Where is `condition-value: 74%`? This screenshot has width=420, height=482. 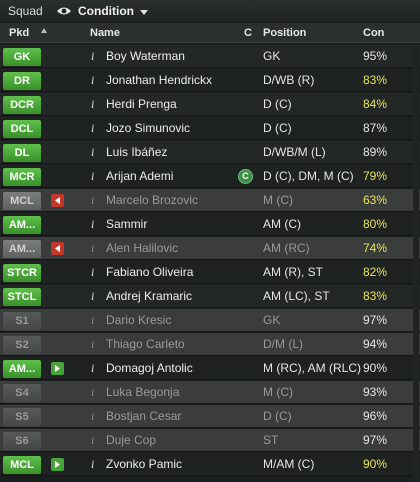
condition-value: 74% is located at coordinates (375, 248).